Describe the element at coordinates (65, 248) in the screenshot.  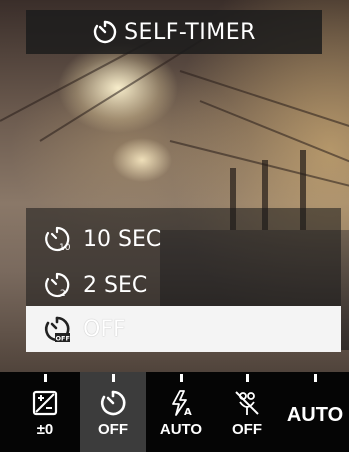
I see `svg-text: 10` at that location.